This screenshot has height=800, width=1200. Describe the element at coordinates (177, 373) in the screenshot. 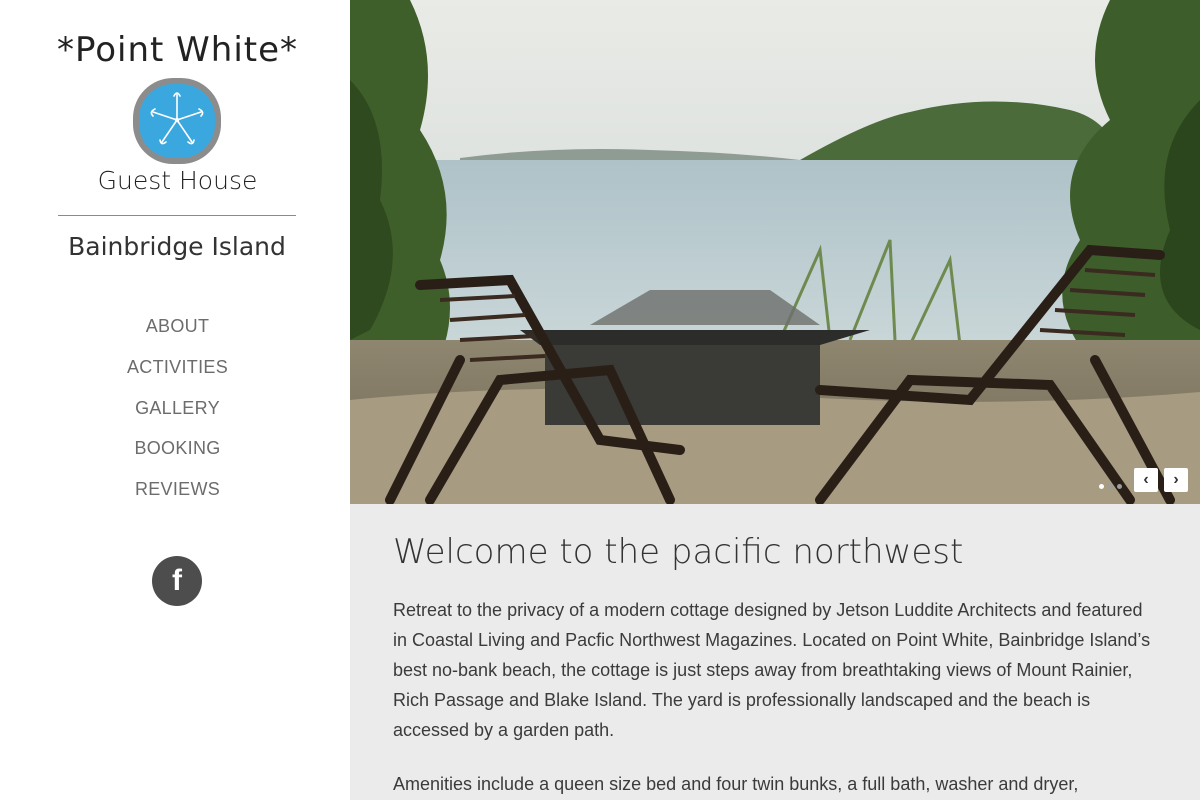

I see `nav-item-activities: ACTIVITIES` at that location.